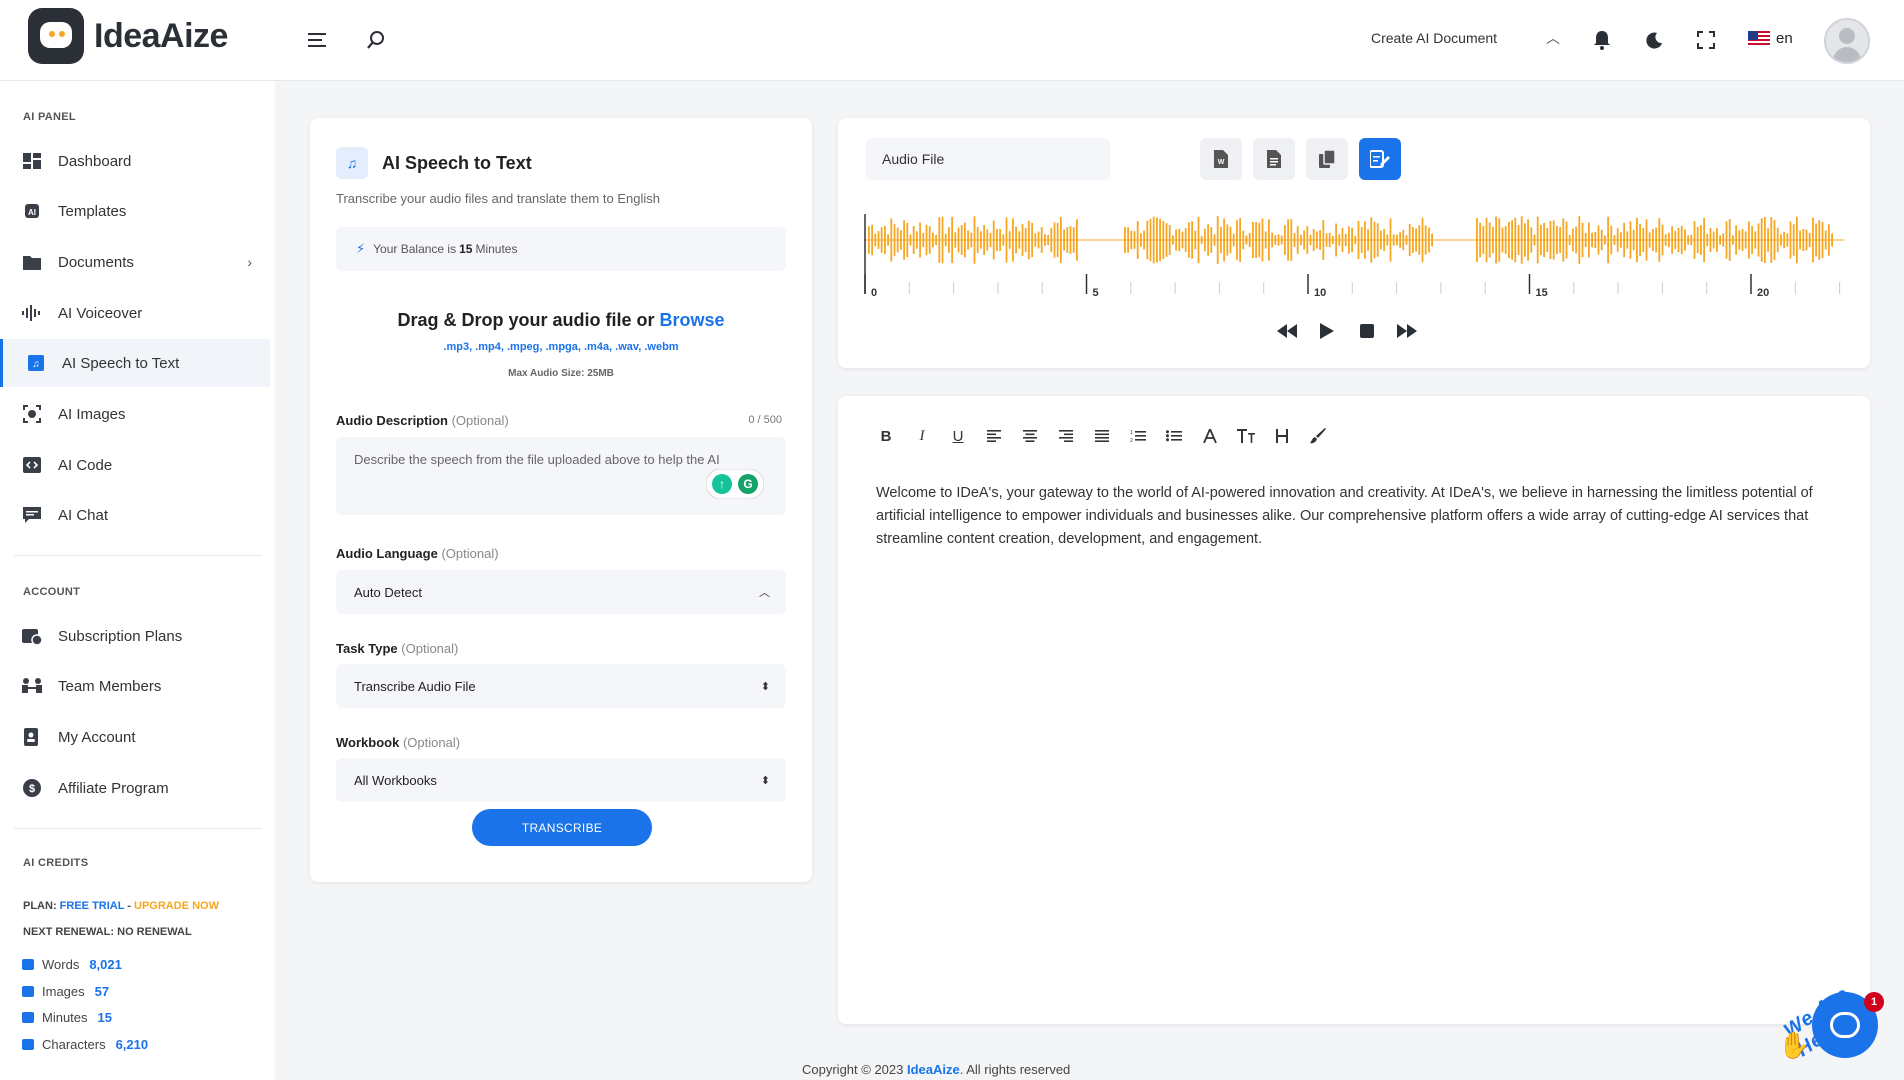 This screenshot has width=1904, height=1080. I want to click on font-size-icon, so click(1246, 436).